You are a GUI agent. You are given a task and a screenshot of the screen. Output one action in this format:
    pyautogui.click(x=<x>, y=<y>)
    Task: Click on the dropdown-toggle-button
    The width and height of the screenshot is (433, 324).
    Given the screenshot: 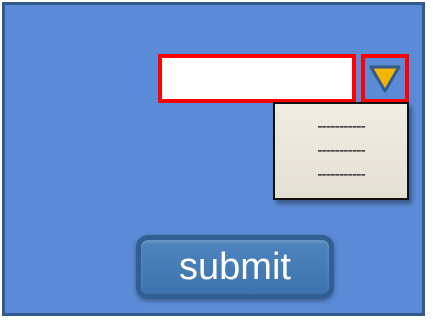 What is the action you would take?
    pyautogui.click(x=385, y=78)
    